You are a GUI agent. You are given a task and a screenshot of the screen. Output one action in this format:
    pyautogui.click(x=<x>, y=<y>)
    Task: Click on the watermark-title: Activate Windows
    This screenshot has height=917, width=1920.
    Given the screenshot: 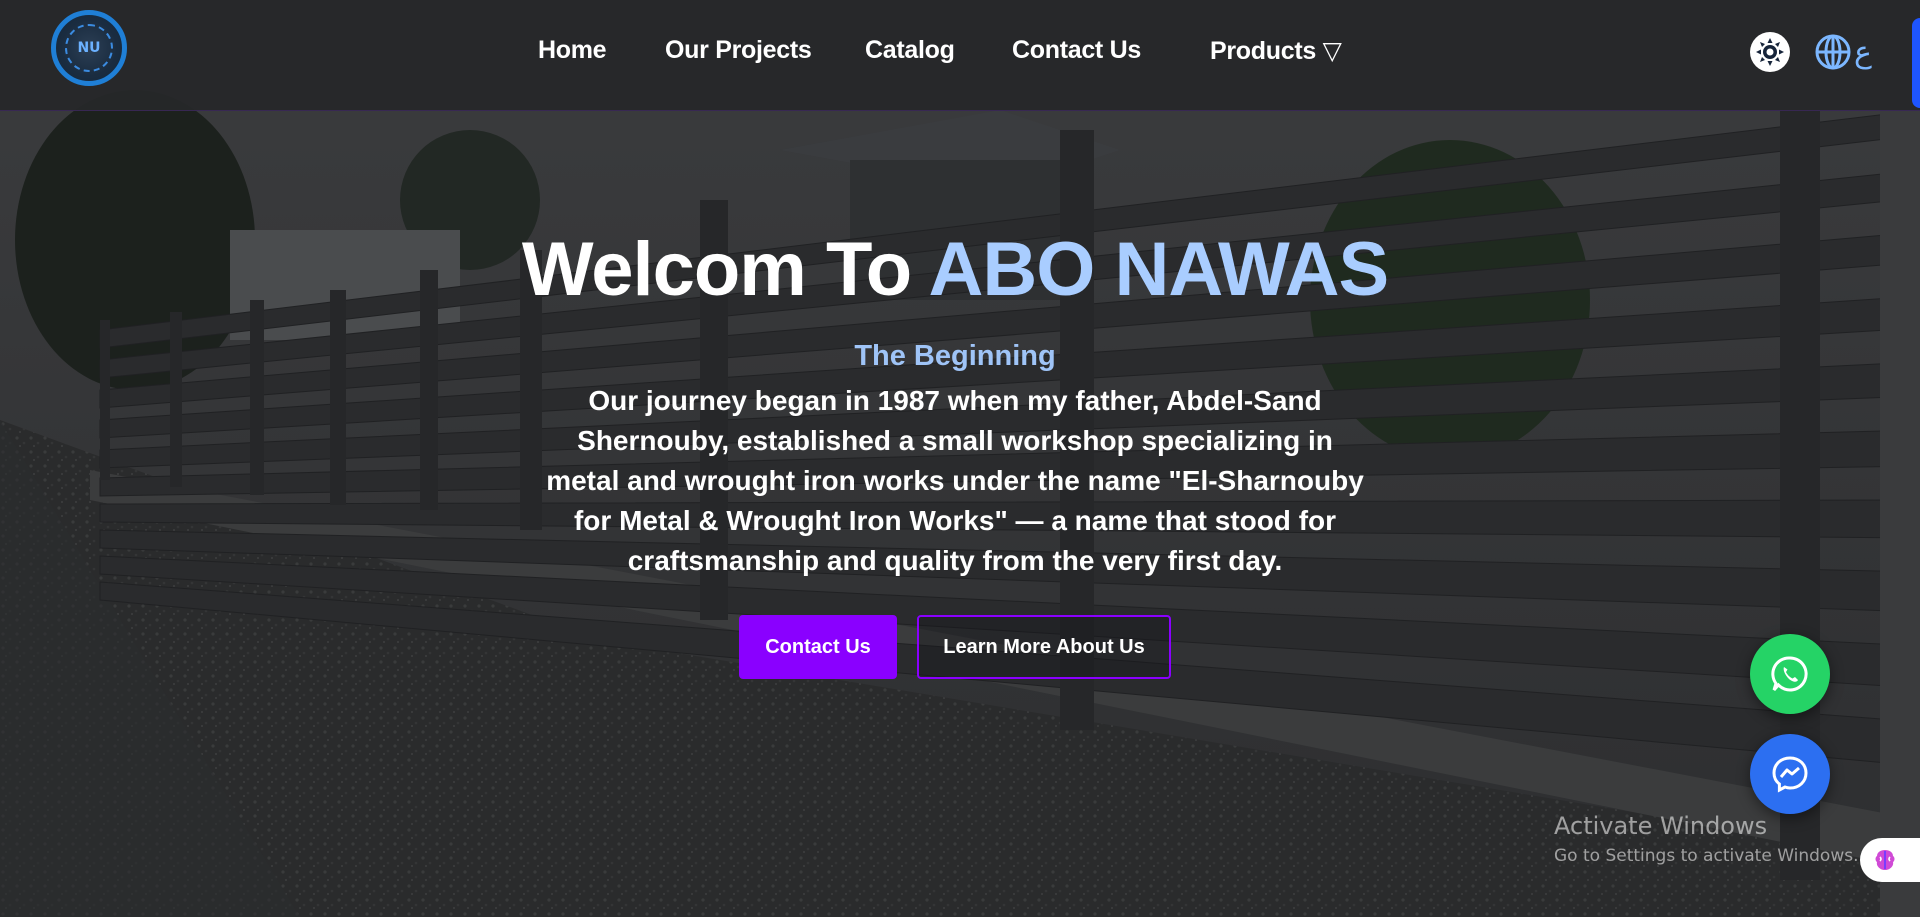 What is the action you would take?
    pyautogui.click(x=1661, y=826)
    